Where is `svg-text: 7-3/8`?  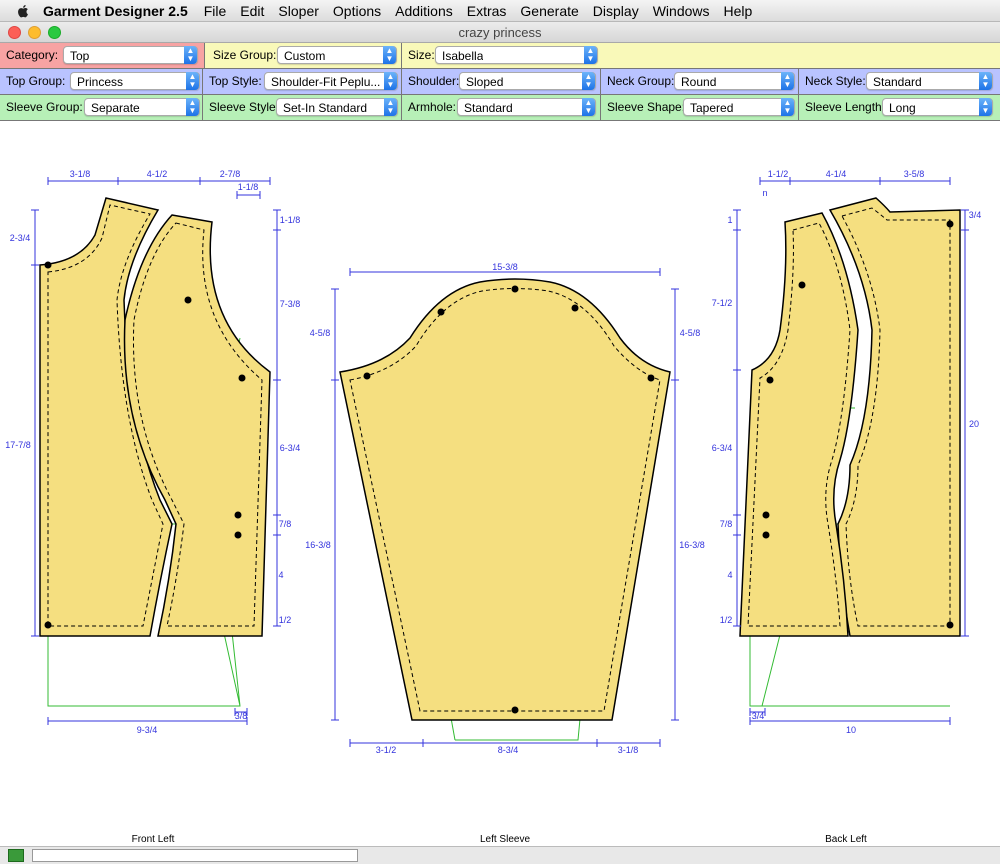 svg-text: 7-3/8 is located at coordinates (290, 304).